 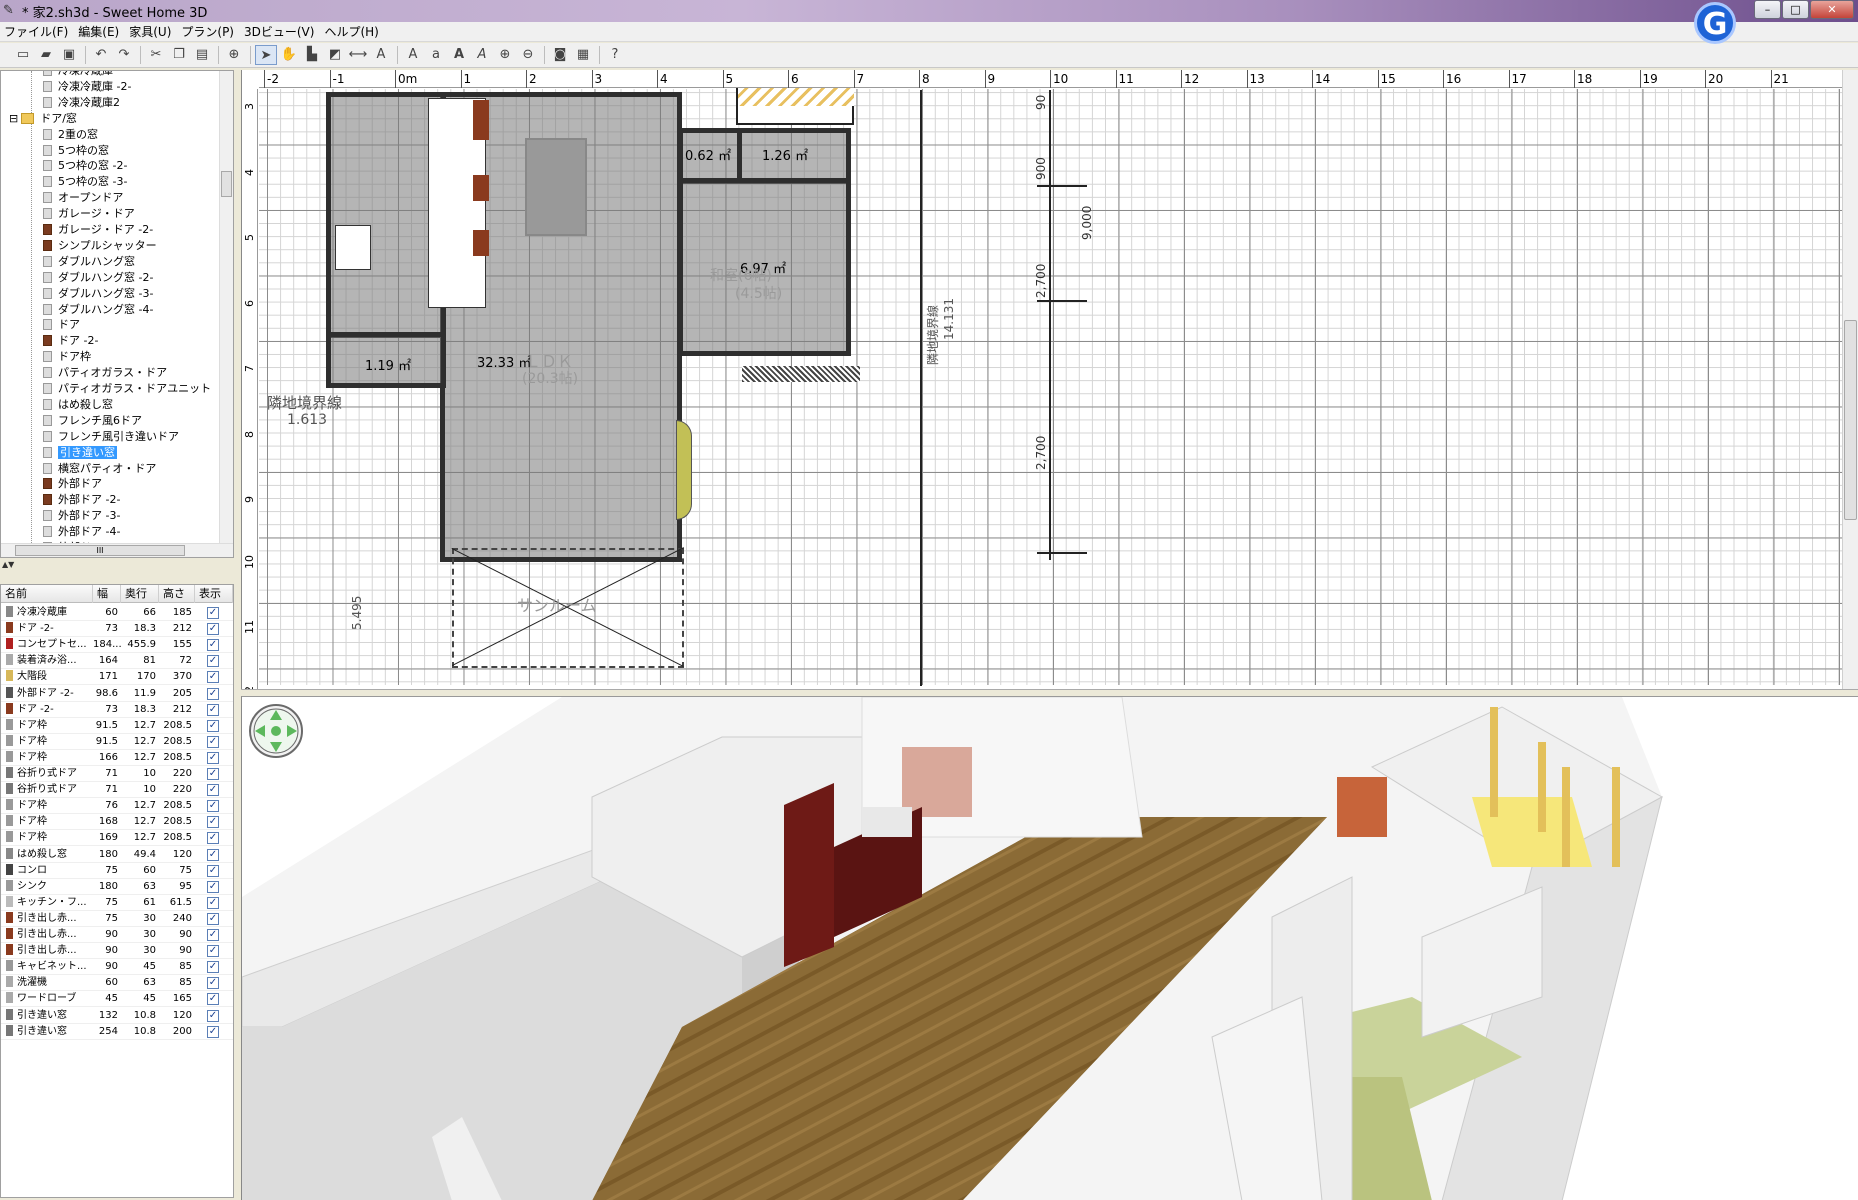 What do you see at coordinates (289, 55) in the screenshot?
I see `pan-icon: ✋` at bounding box center [289, 55].